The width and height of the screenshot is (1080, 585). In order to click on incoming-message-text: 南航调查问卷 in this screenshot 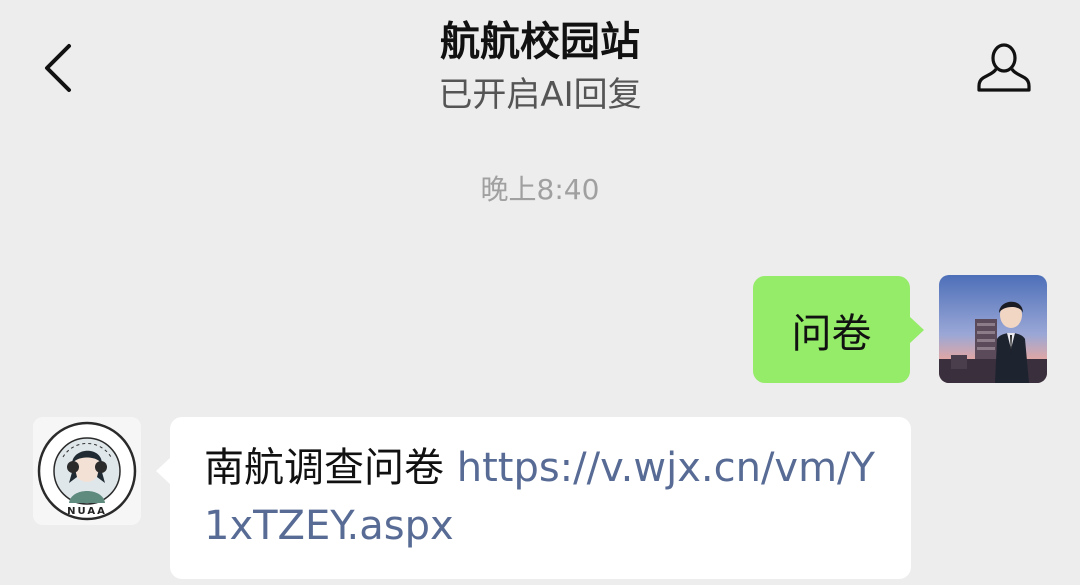, I will do `click(324, 468)`.